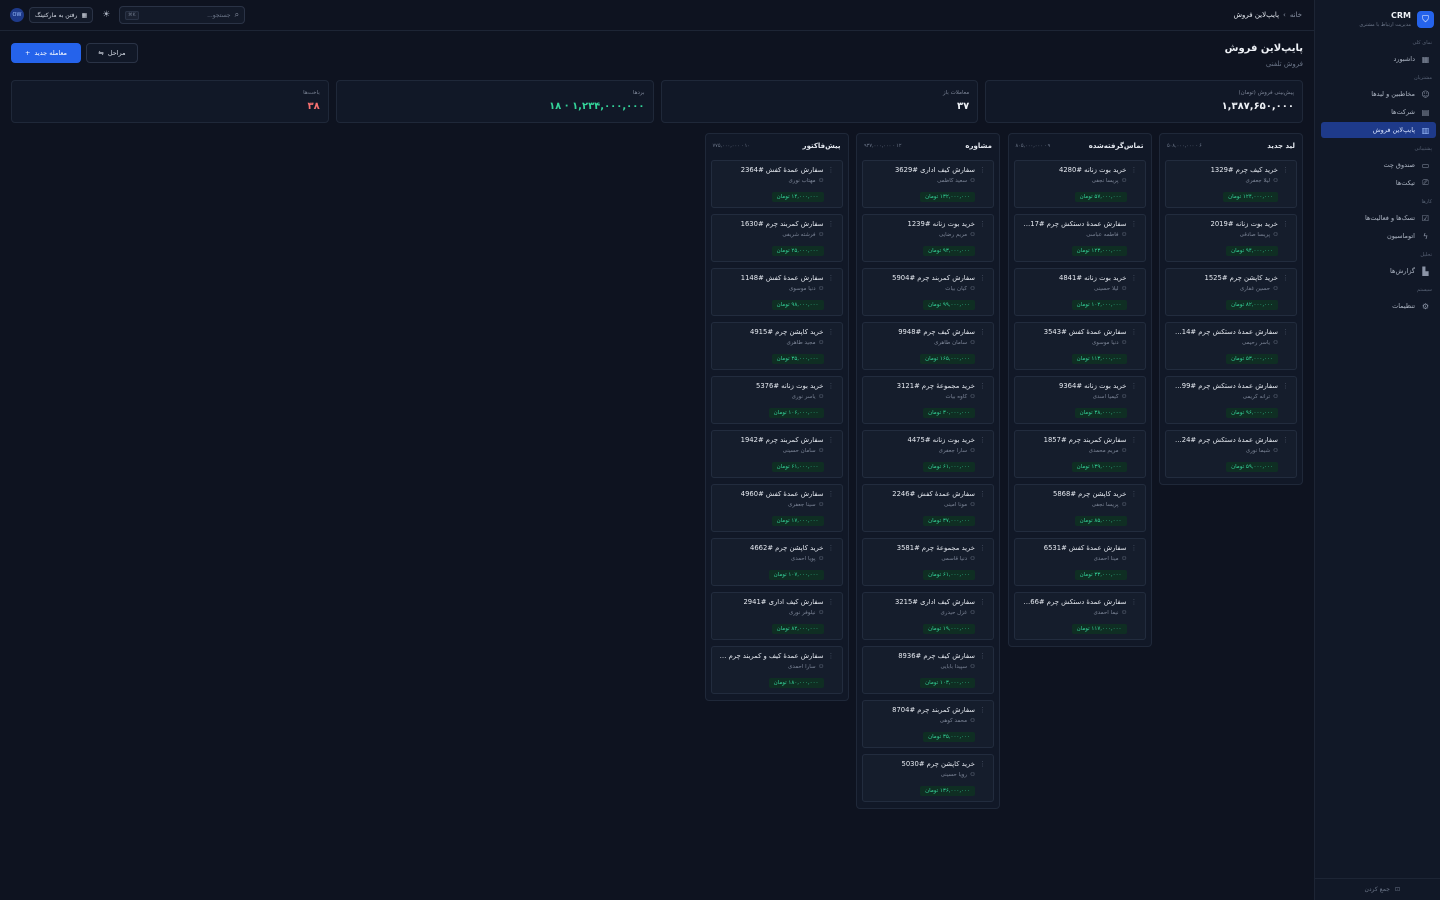 This screenshot has width=1440, height=900. Describe the element at coordinates (1378, 59) in the screenshot. I see `sidebar-item: ▦ داشبورد` at that location.